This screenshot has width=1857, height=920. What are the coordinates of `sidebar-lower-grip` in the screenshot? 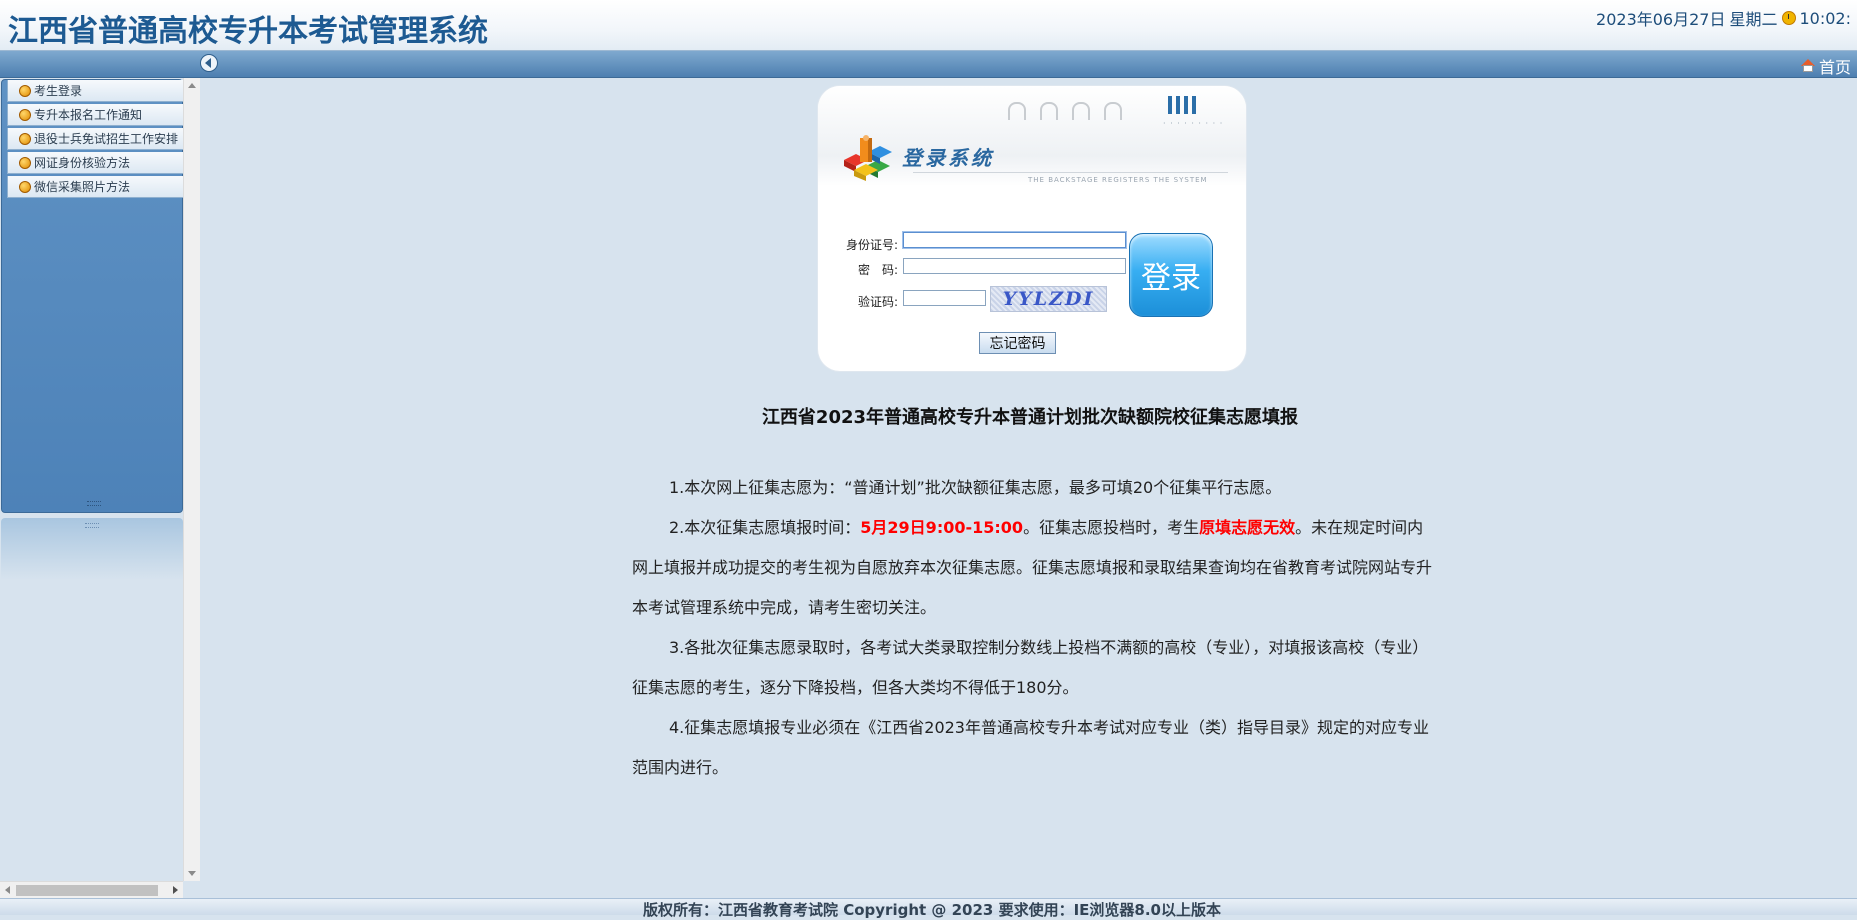 It's located at (92, 525).